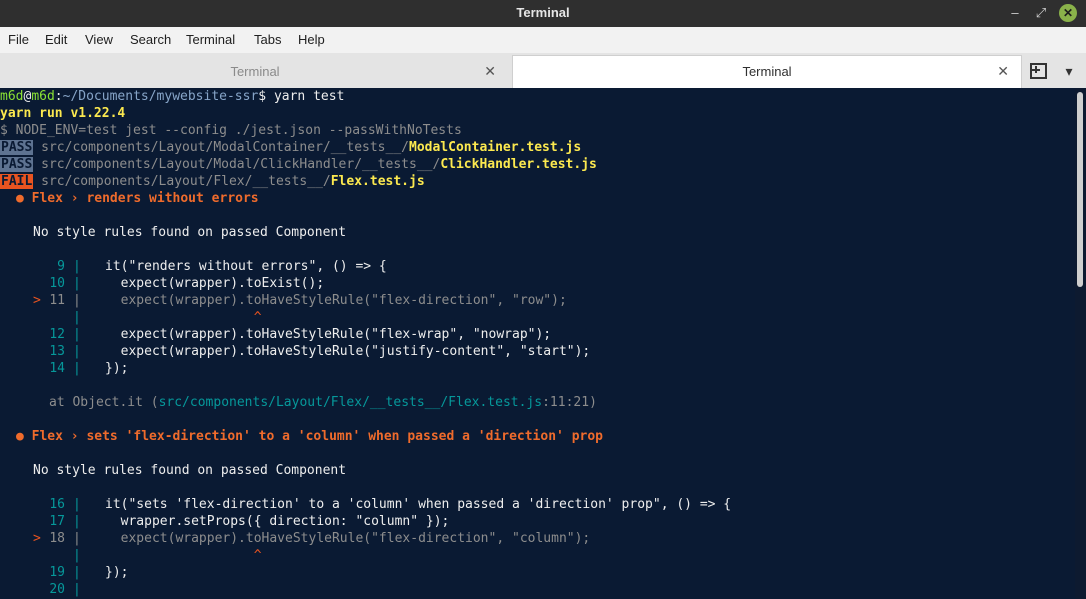 The image size is (1086, 599). Describe the element at coordinates (17, 181) in the screenshot. I see `status-badge: FAIL` at that location.